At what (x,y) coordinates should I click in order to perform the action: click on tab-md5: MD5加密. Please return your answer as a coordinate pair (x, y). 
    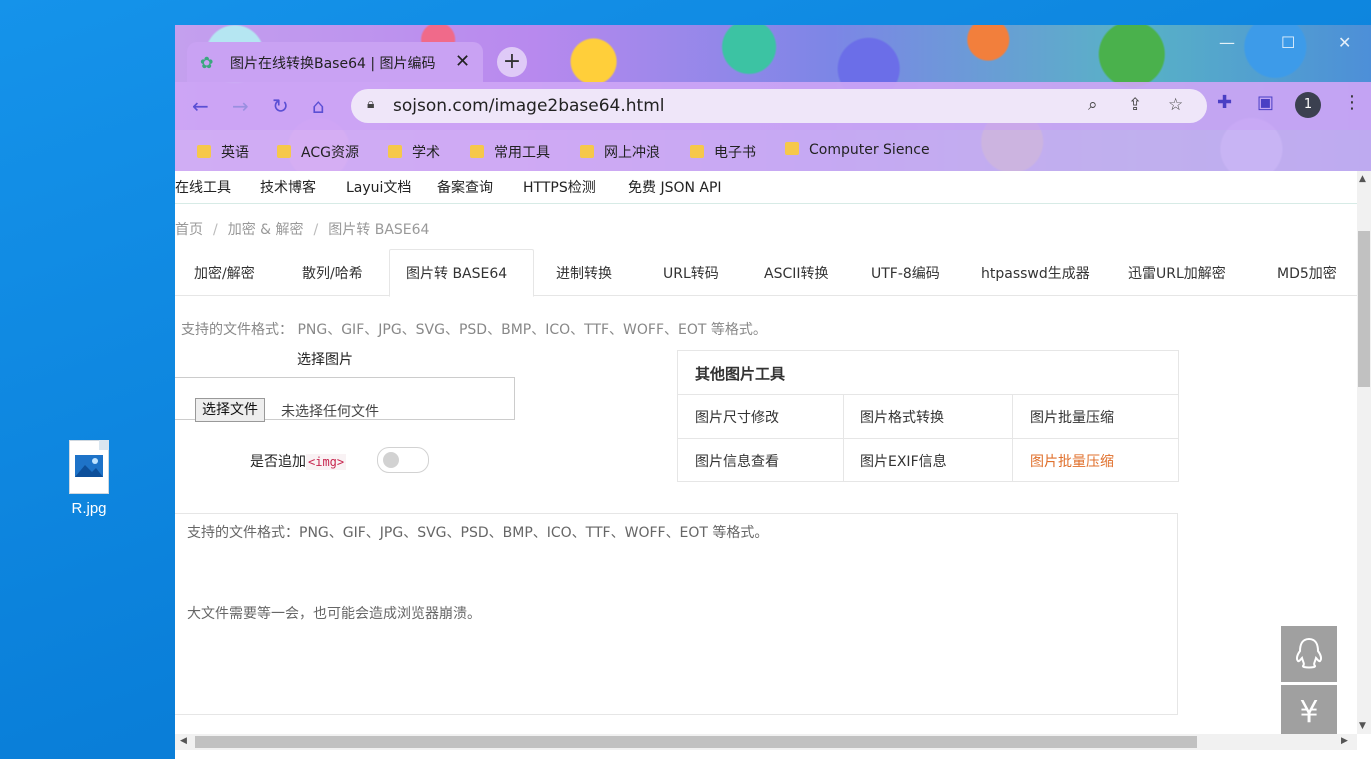
    Looking at the image, I should click on (1307, 273).